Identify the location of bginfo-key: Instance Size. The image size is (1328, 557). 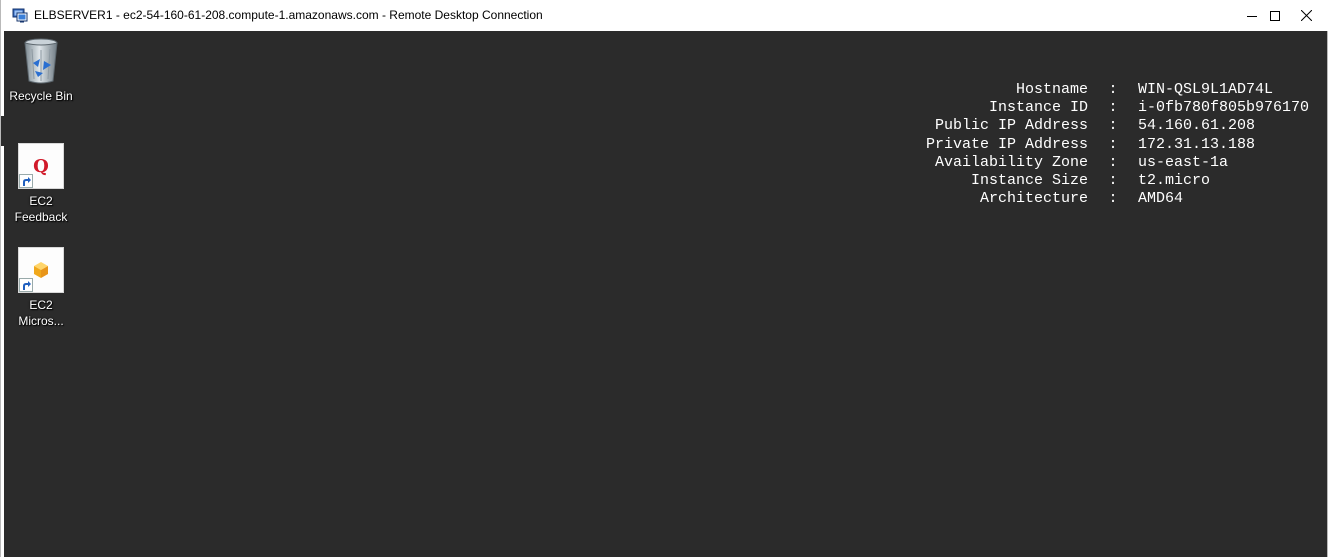
(1029, 181).